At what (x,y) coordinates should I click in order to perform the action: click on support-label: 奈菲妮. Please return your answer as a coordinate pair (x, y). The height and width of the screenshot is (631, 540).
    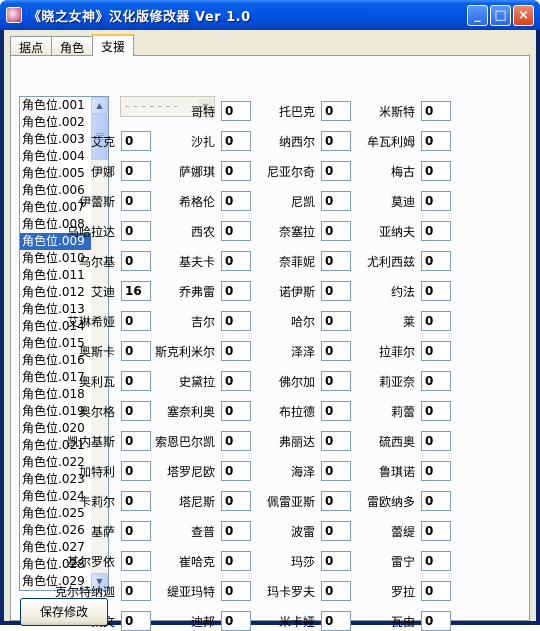
    Looking at the image, I should click on (296, 261).